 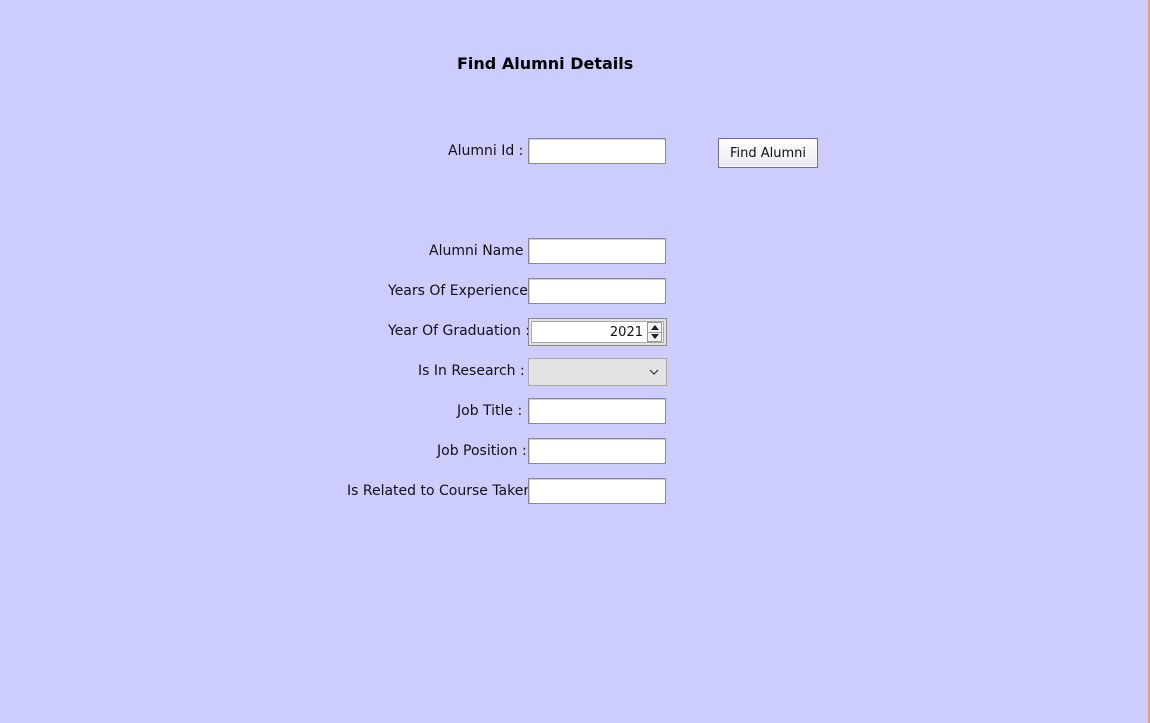 What do you see at coordinates (459, 331) in the screenshot?
I see `year-graduation-label: Year Of Graduation :` at bounding box center [459, 331].